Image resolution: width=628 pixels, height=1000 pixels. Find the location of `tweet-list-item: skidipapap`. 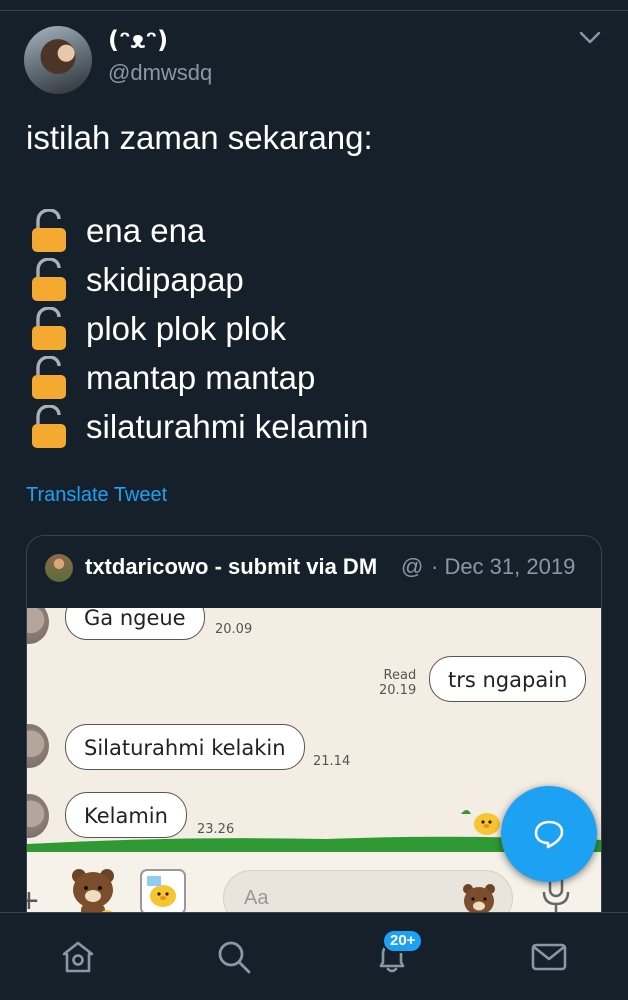

tweet-list-item: skidipapap is located at coordinates (199, 279).